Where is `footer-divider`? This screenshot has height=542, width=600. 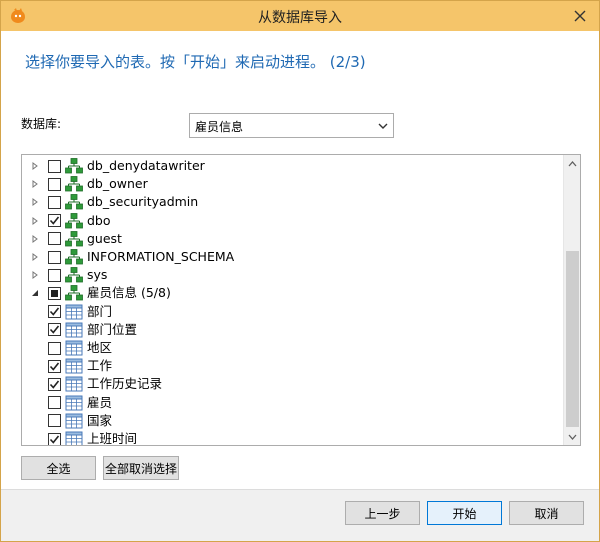 footer-divider is located at coordinates (300, 489).